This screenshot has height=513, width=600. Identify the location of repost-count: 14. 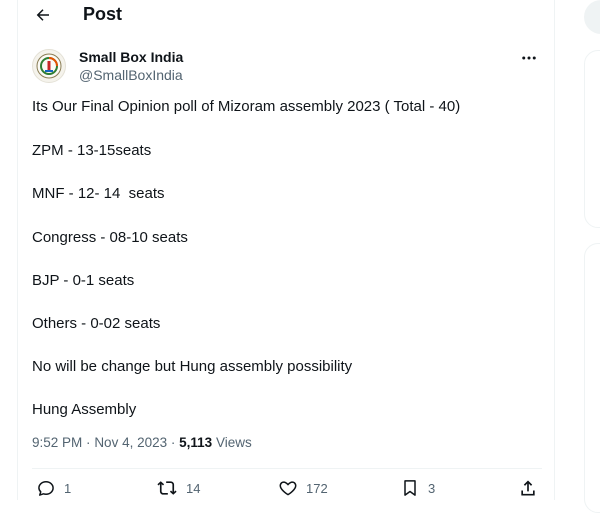
(193, 488).